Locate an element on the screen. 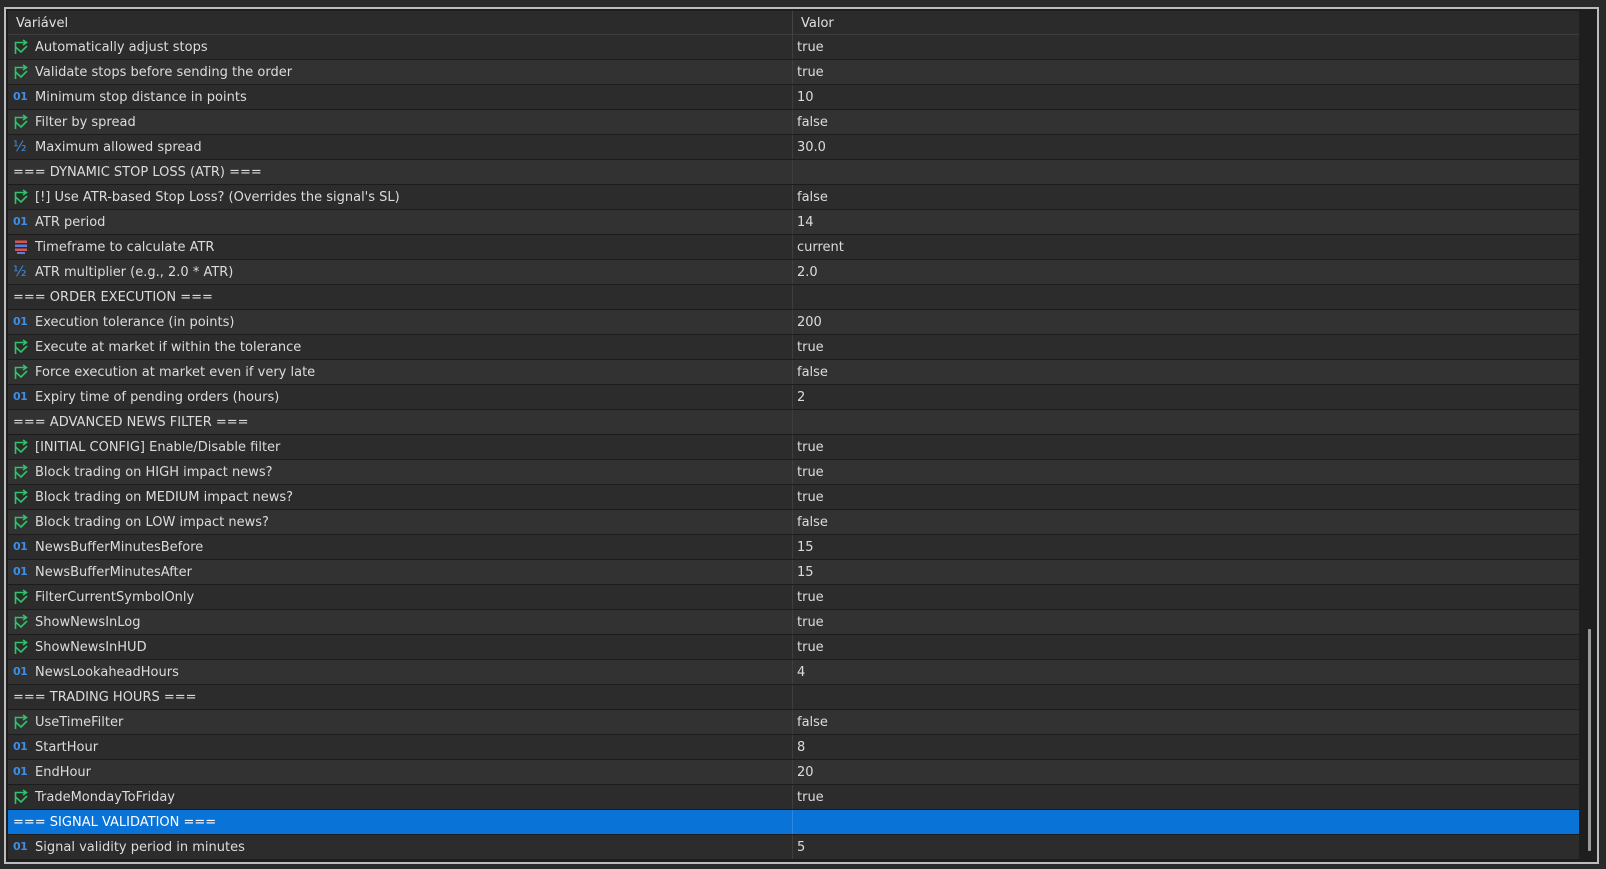 This screenshot has height=869, width=1606. parameter-value: 200 is located at coordinates (809, 322).